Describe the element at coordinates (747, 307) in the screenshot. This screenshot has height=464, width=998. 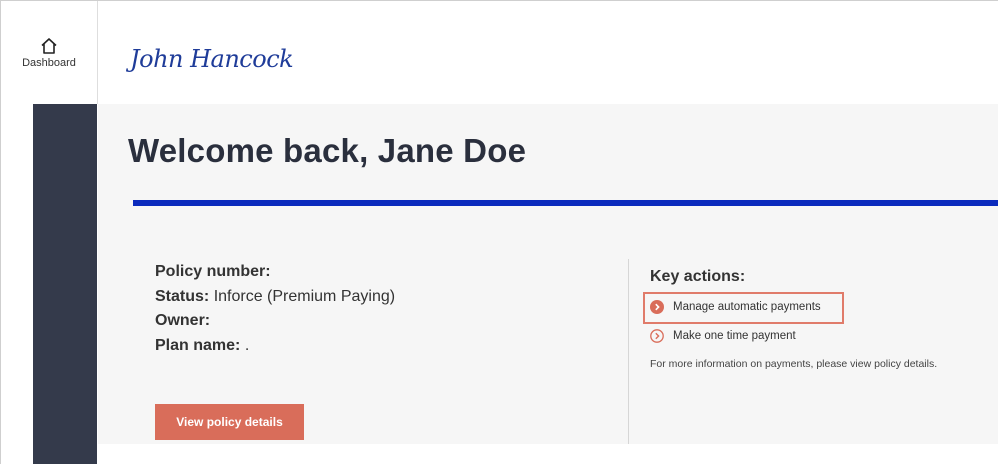
I see `manage-automatic-payments-label: Manage automatic payments` at that location.